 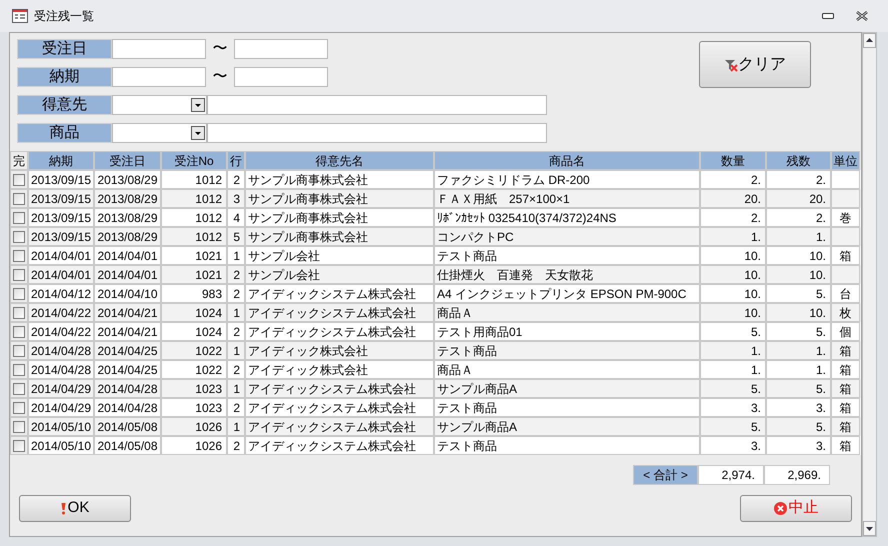 I want to click on table-cell: アイディック株式会社, so click(x=339, y=350).